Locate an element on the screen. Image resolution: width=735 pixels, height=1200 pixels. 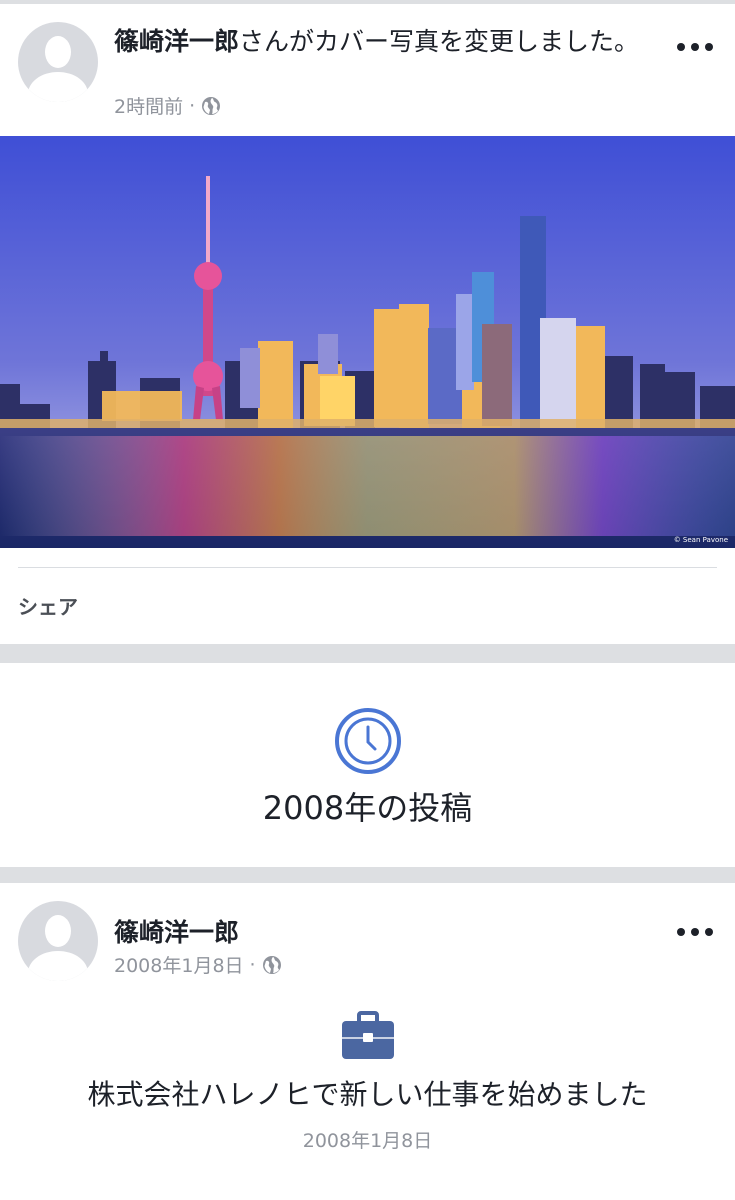
divider is located at coordinates (367, 567).